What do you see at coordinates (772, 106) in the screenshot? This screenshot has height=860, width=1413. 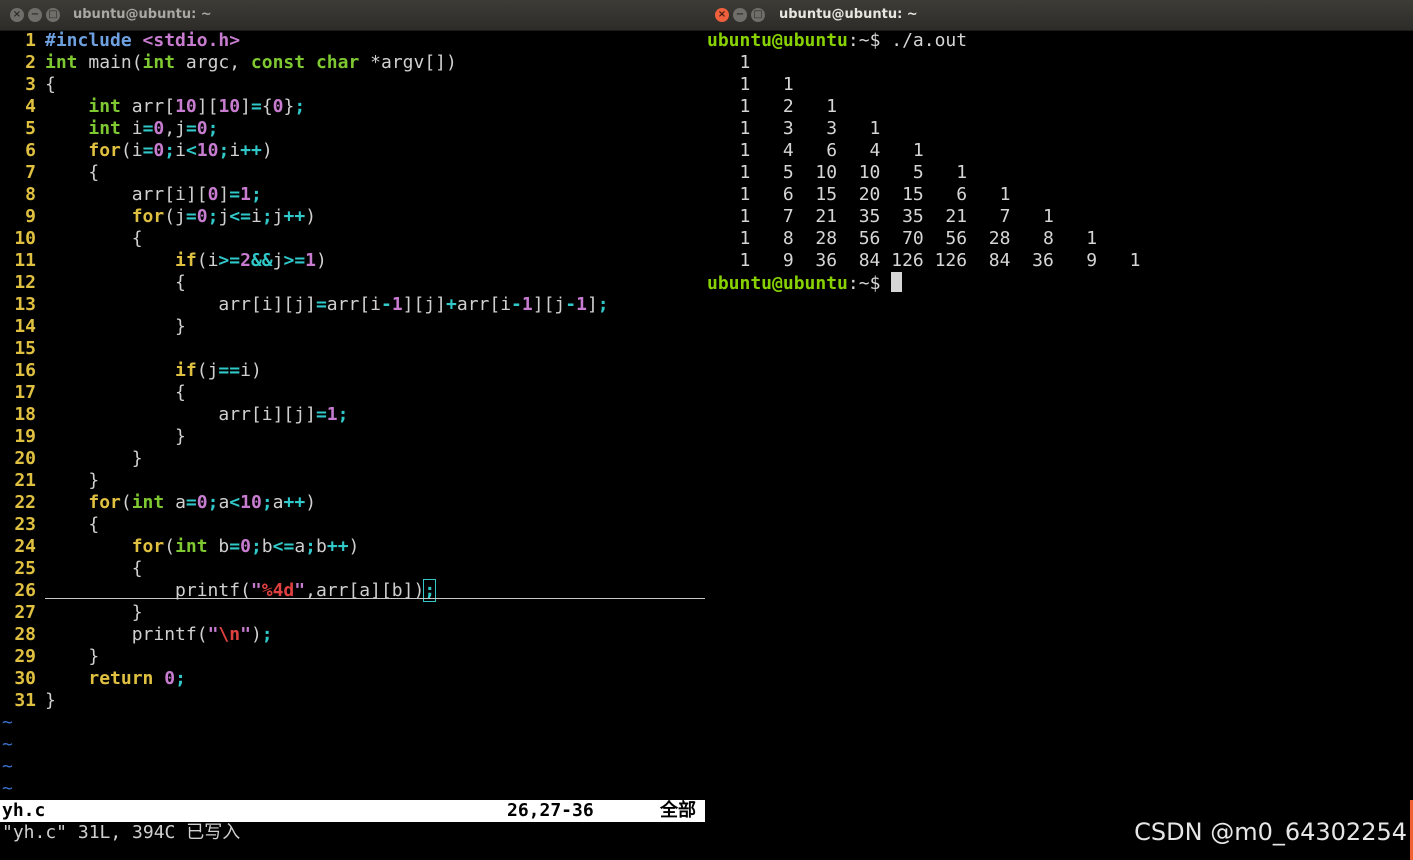 I see `output-line: 1 2 1` at bounding box center [772, 106].